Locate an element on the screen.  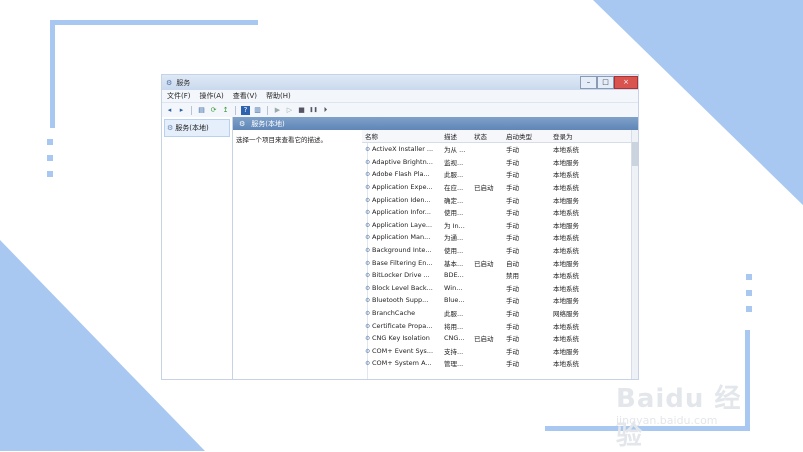
table-row: ⚙ Application Laye... 为 In... 手动 本地服务 is located at coordinates (500, 225).